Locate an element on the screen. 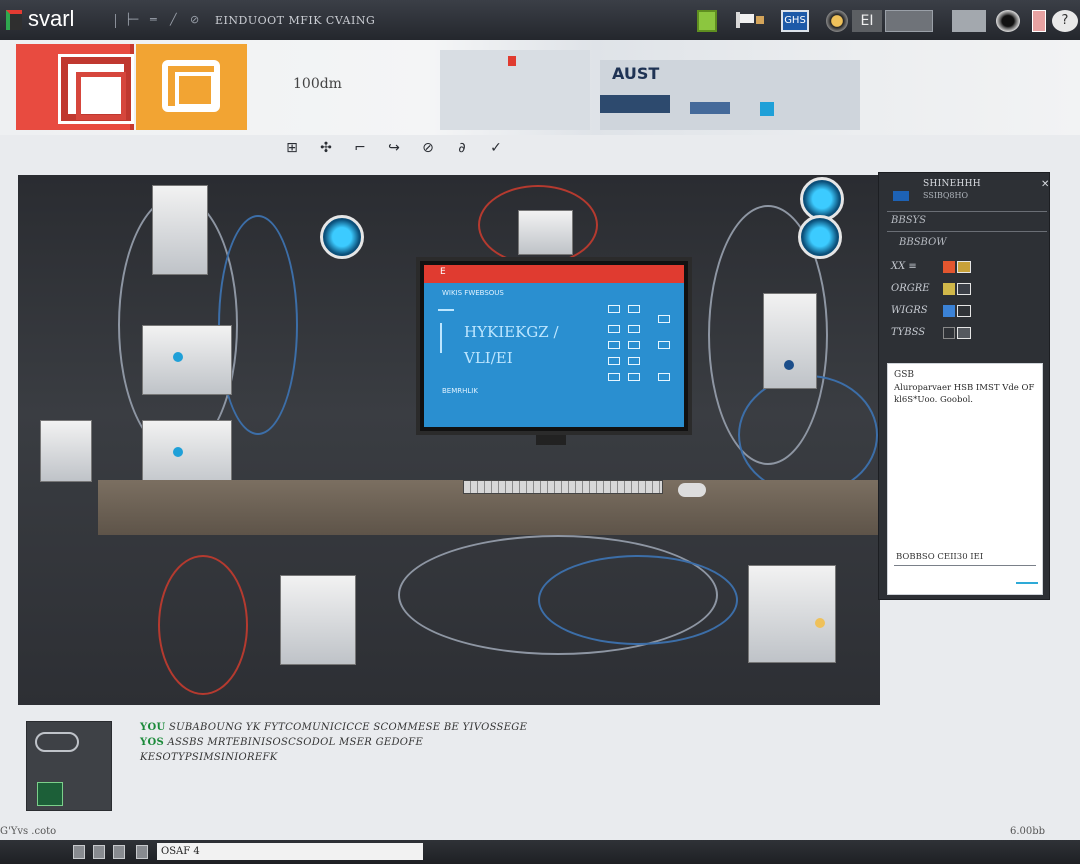 The height and width of the screenshot is (864, 1080). panel-toggle-button is located at coordinates (909, 21).